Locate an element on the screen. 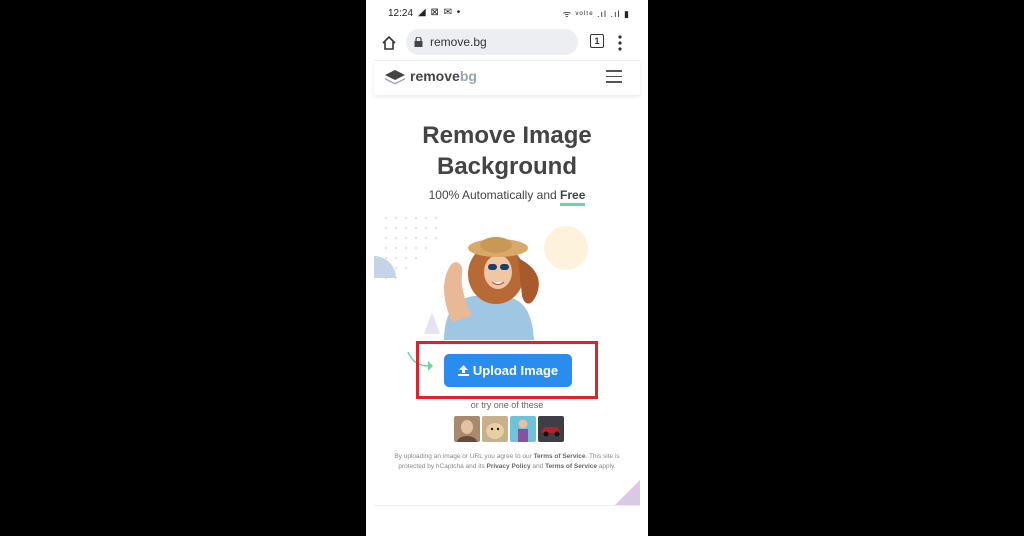  tab-count-icon: 1 is located at coordinates (597, 41).